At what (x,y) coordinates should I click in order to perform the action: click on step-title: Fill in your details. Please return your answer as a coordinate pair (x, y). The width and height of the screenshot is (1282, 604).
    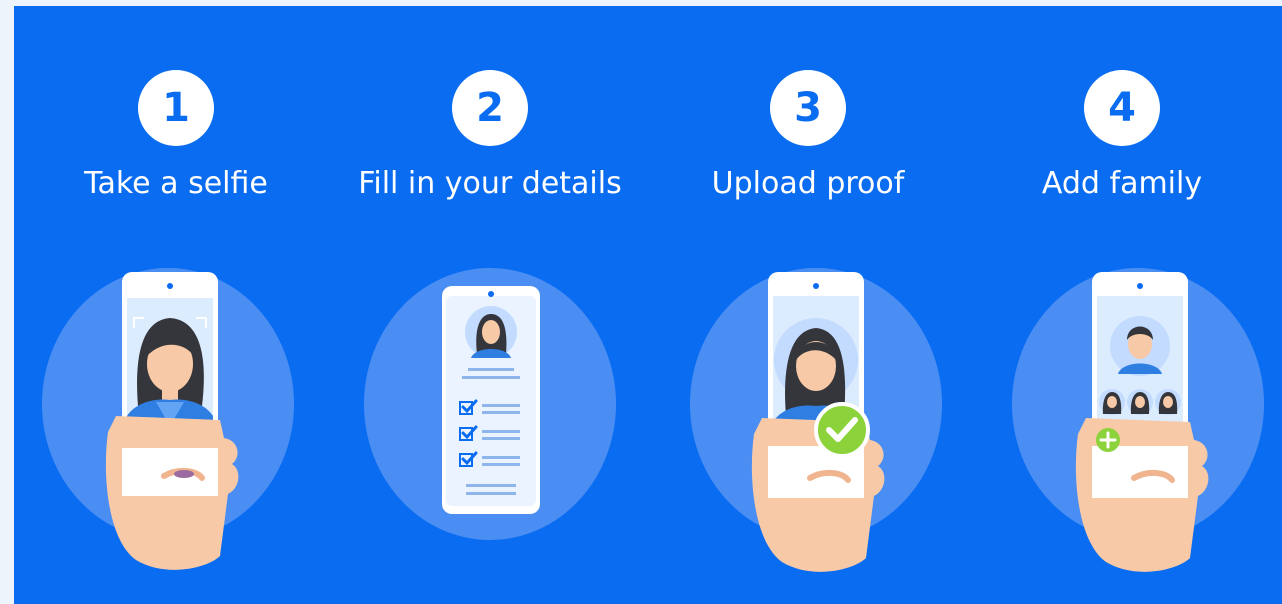
    Looking at the image, I should click on (490, 183).